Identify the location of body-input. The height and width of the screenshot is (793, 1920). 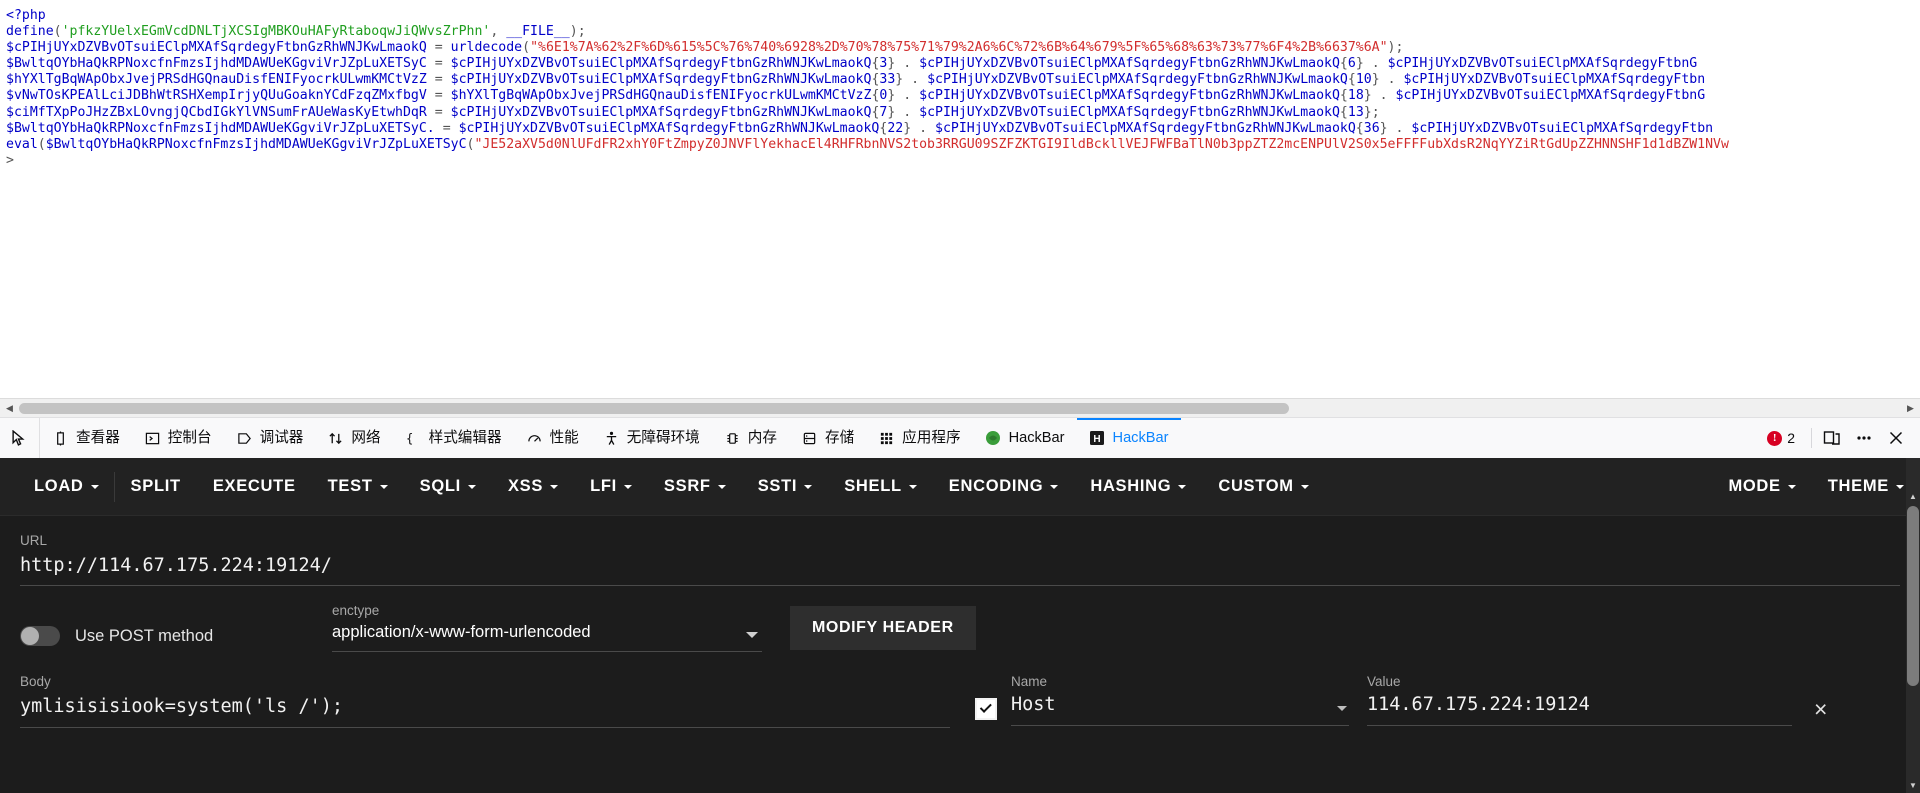
(485, 710).